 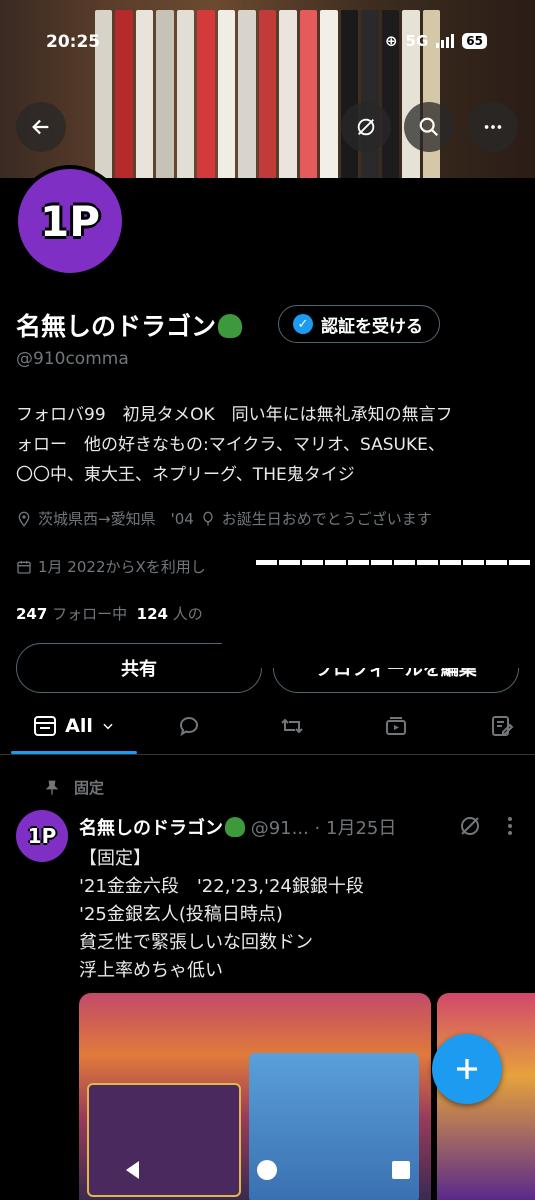 What do you see at coordinates (187, 614) in the screenshot?
I see `followers-label: 人の` at bounding box center [187, 614].